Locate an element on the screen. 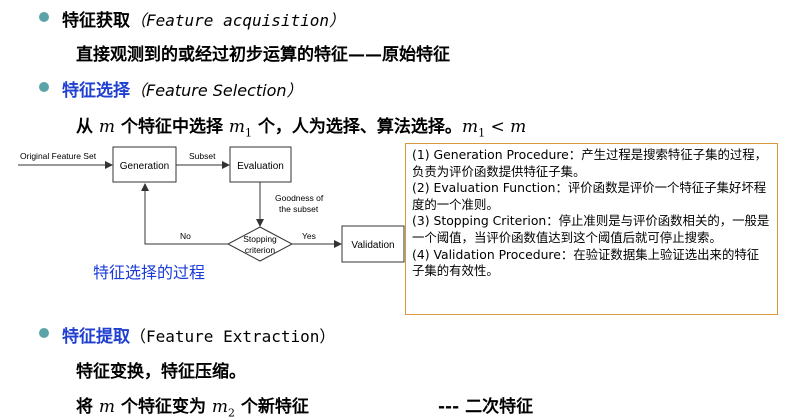 The image size is (806, 419). stopping-label-2: criterion is located at coordinates (260, 250).